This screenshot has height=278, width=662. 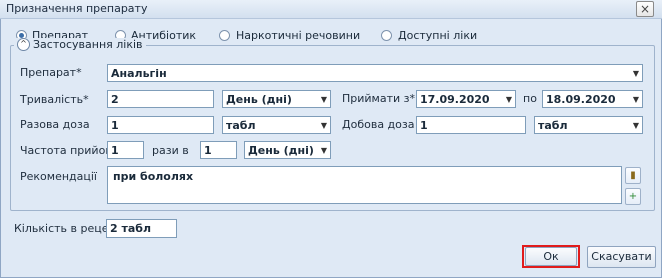 What do you see at coordinates (455, 99) in the screenshot?
I see `take-from-value: 17.09.2020` at bounding box center [455, 99].